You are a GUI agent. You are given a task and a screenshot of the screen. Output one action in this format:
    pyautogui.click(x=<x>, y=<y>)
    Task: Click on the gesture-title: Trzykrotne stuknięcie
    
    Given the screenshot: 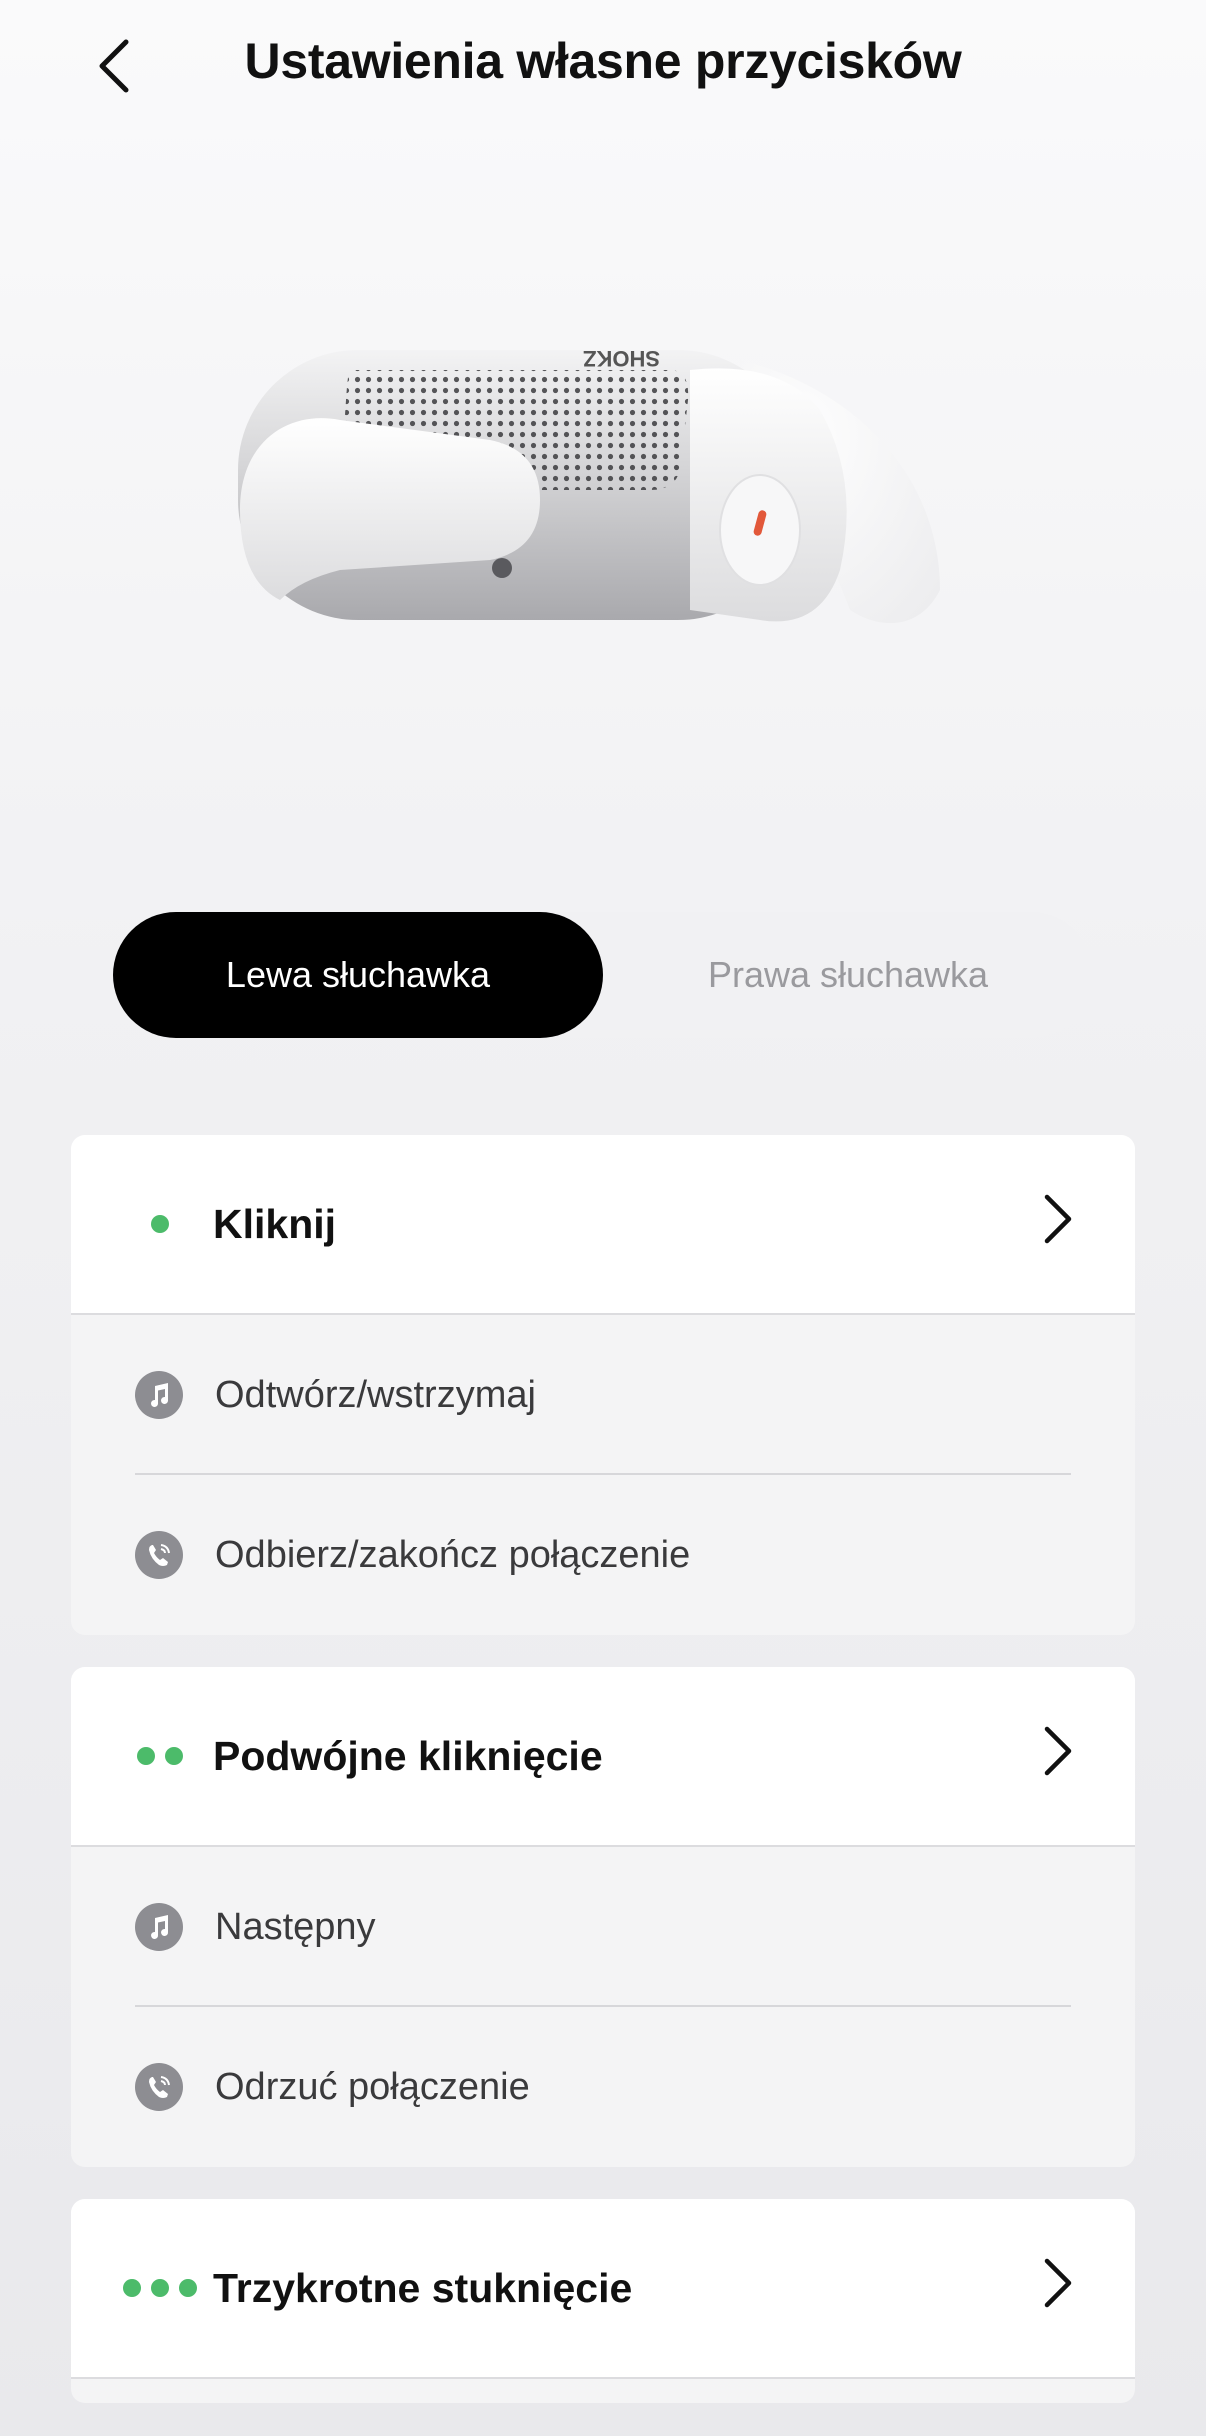 What is the action you would take?
    pyautogui.click(x=423, y=2287)
    